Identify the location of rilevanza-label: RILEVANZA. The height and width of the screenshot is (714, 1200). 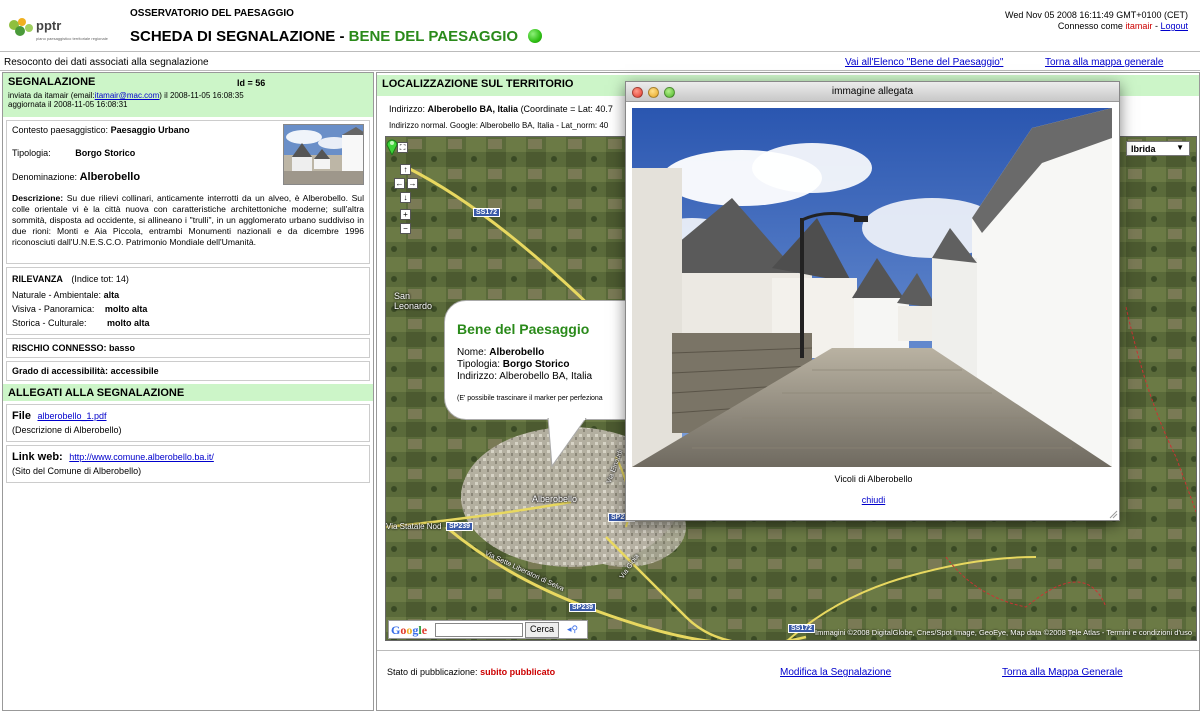
(37, 279).